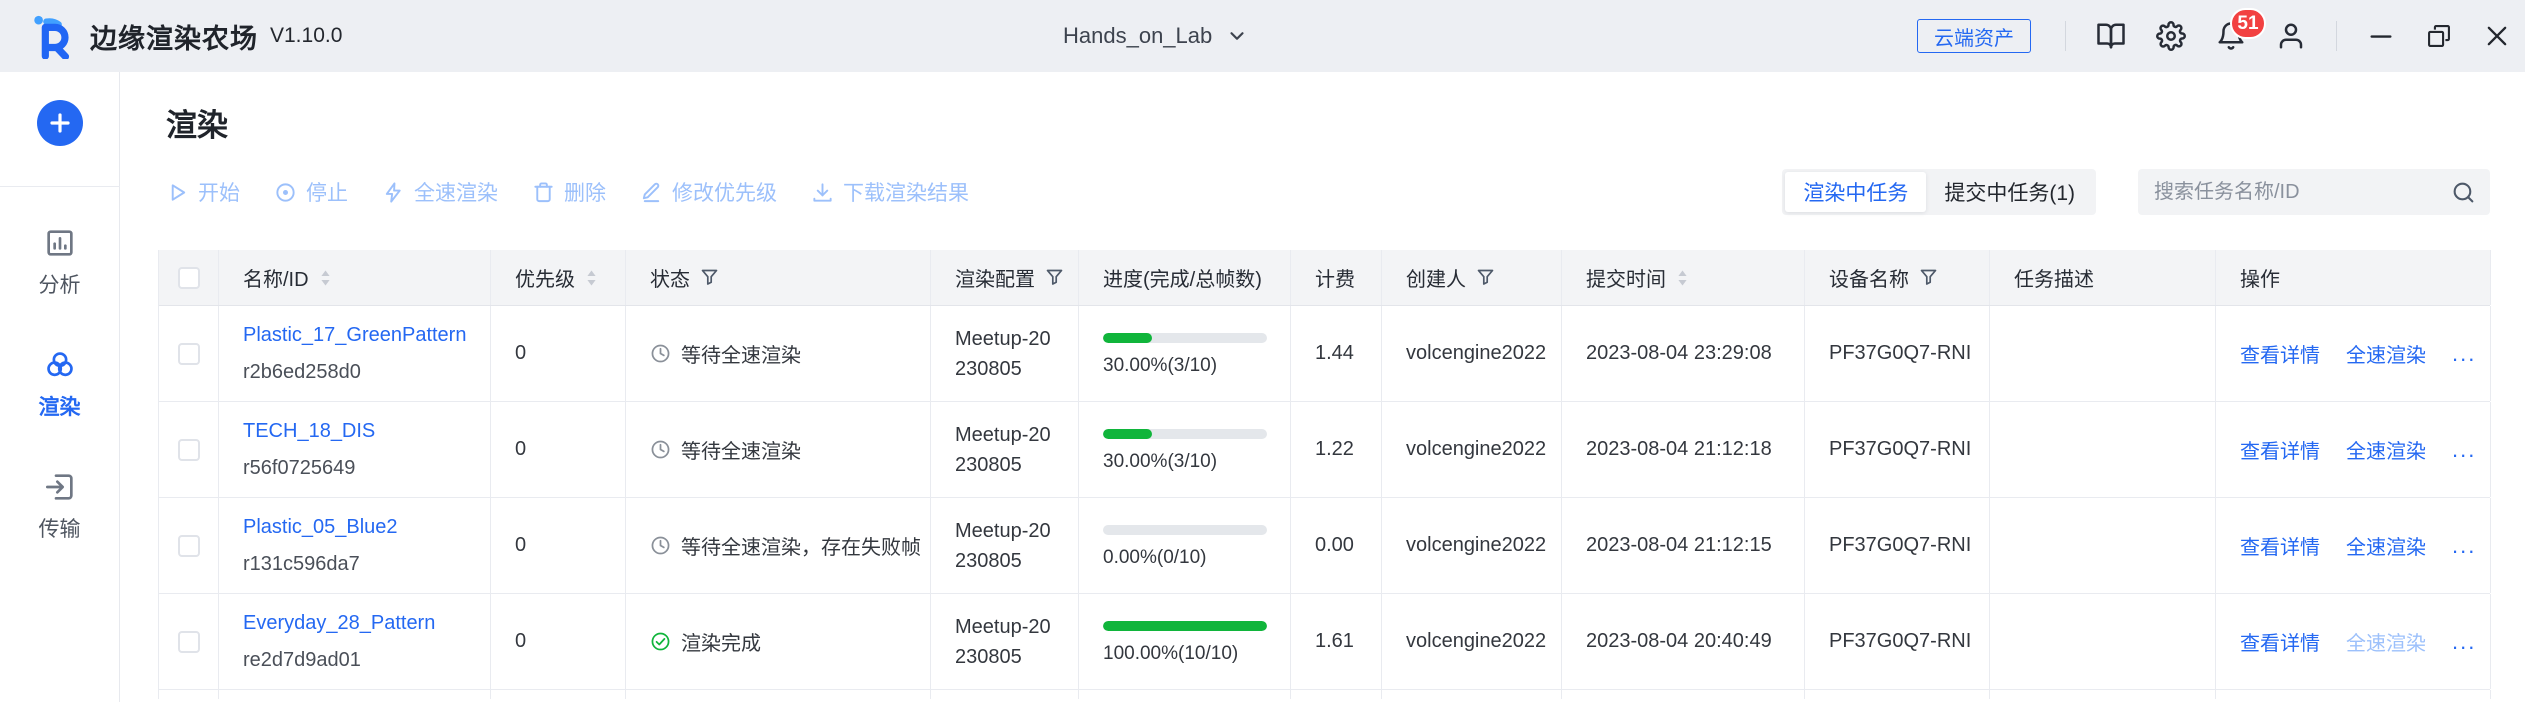 The width and height of the screenshot is (2525, 702). I want to click on tab-submitting-tasks: 提交中任务(1), so click(2009, 192).